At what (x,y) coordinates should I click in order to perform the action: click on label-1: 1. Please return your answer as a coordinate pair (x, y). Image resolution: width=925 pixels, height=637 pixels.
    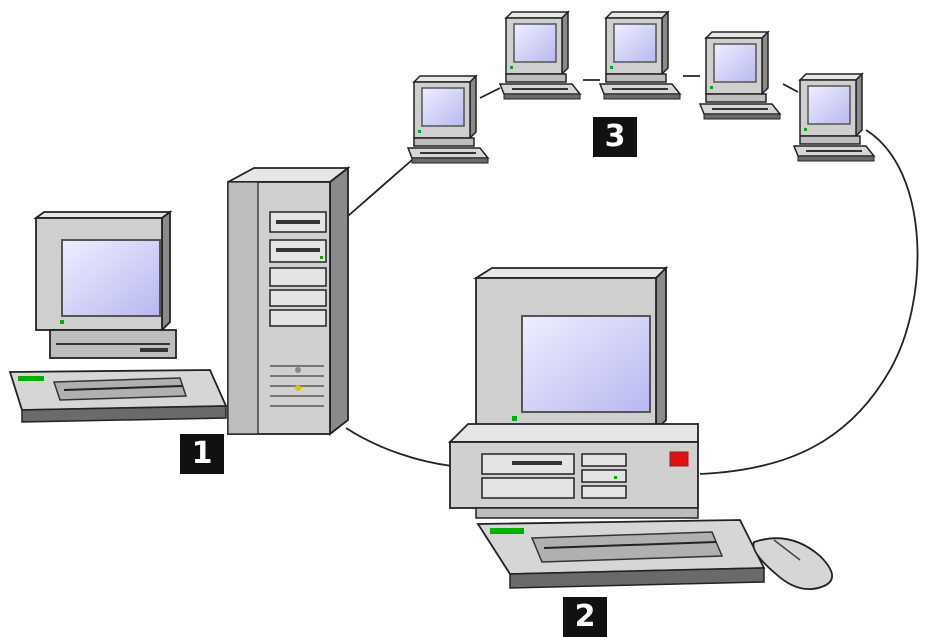
    Looking at the image, I should click on (202, 454).